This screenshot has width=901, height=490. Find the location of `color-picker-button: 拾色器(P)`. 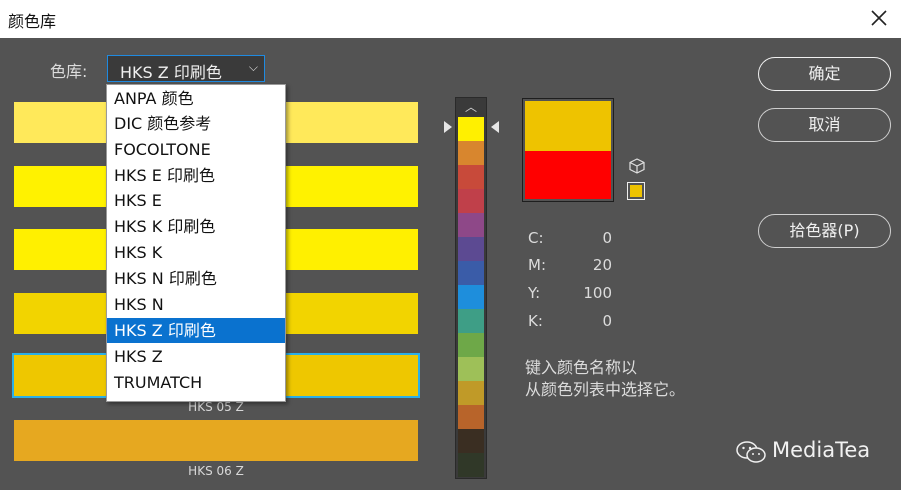

color-picker-button: 拾色器(P) is located at coordinates (824, 231).